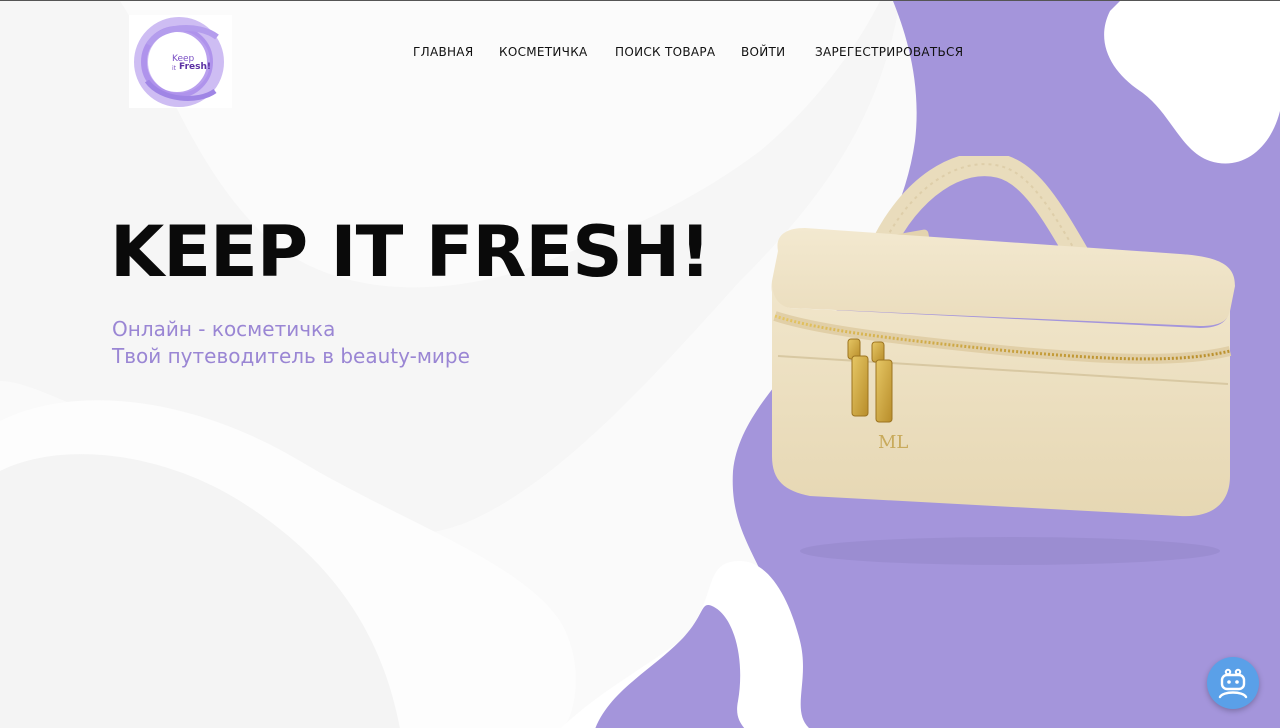  Describe the element at coordinates (763, 52) in the screenshot. I see `nav-item-login: ВОЙТИ` at that location.